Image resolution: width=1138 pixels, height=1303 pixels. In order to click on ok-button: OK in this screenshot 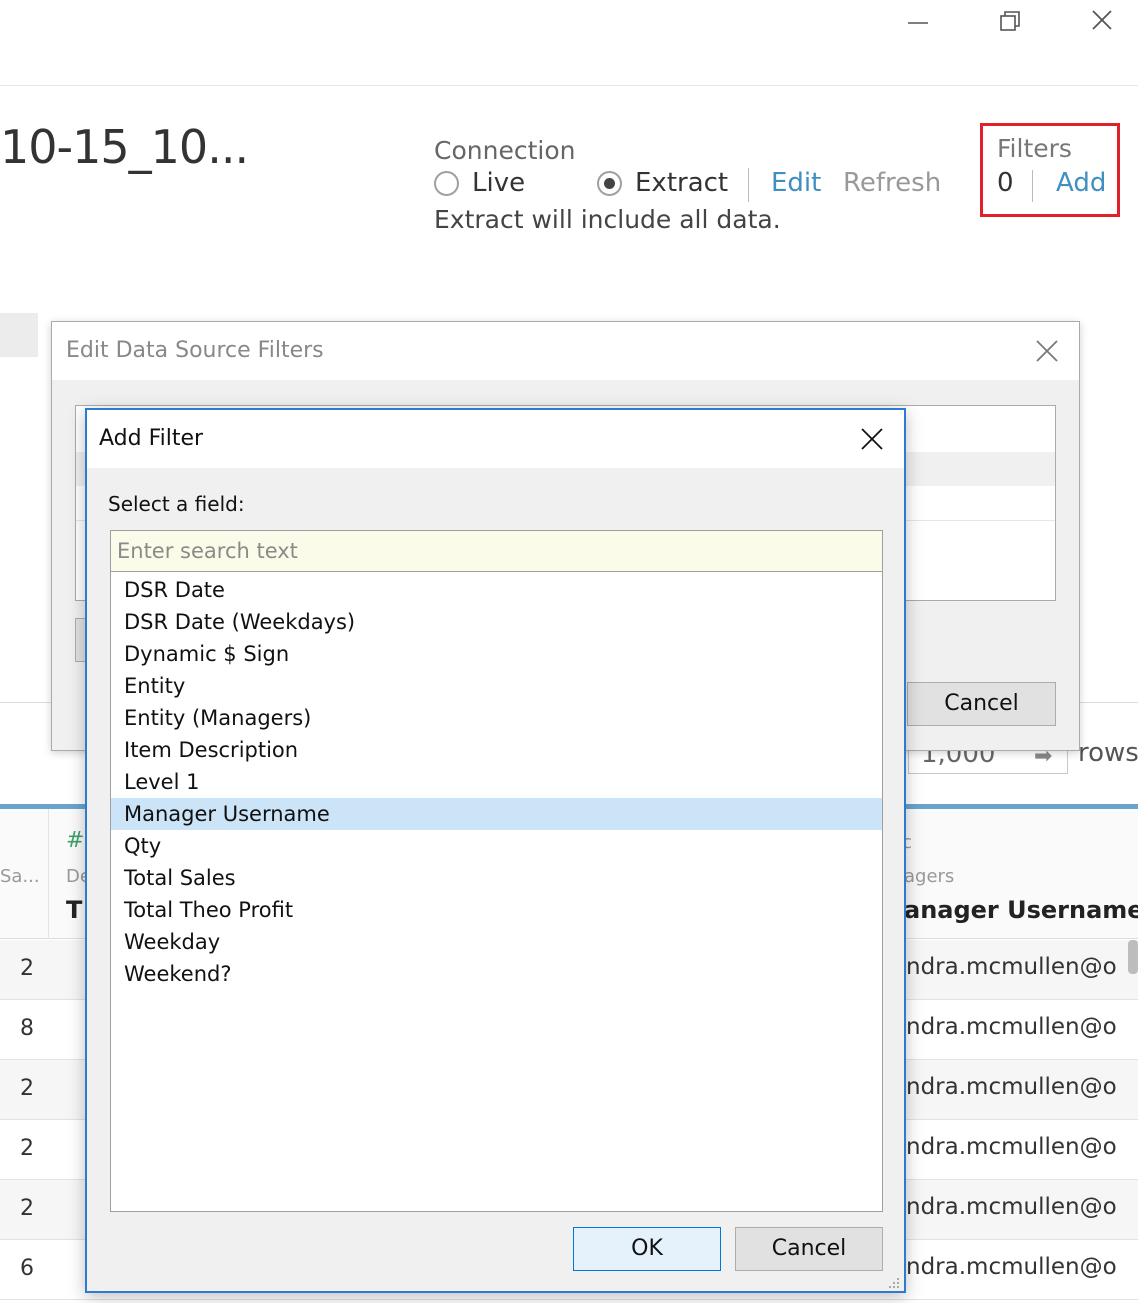, I will do `click(647, 1249)`.